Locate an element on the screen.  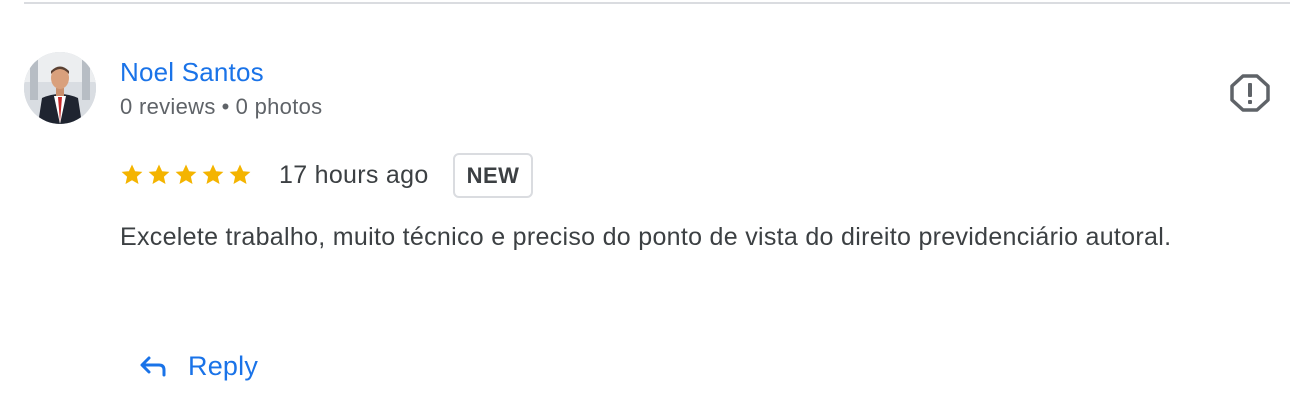
avatar-photo-icon is located at coordinates (60, 88).